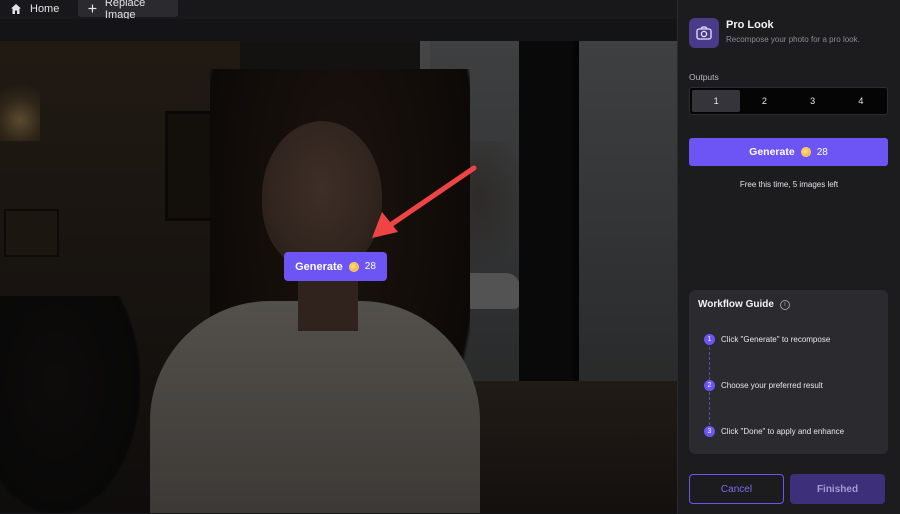 The height and width of the screenshot is (514, 900). I want to click on finished-button: Finished, so click(837, 489).